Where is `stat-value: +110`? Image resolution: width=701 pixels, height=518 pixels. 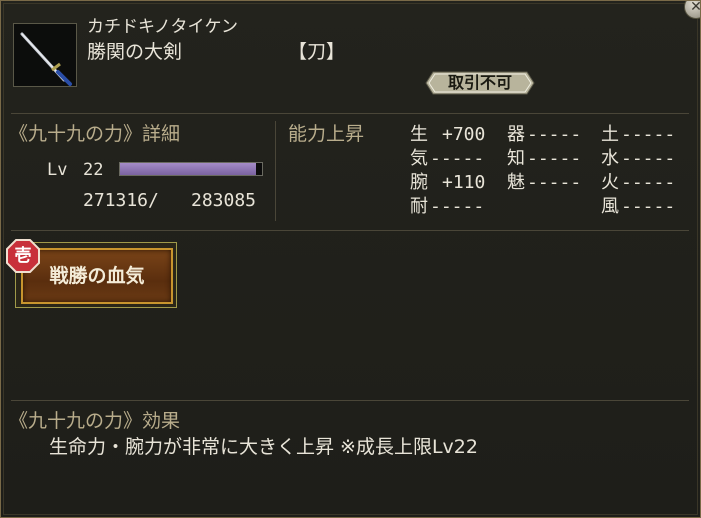 stat-value: +110 is located at coordinates (464, 182).